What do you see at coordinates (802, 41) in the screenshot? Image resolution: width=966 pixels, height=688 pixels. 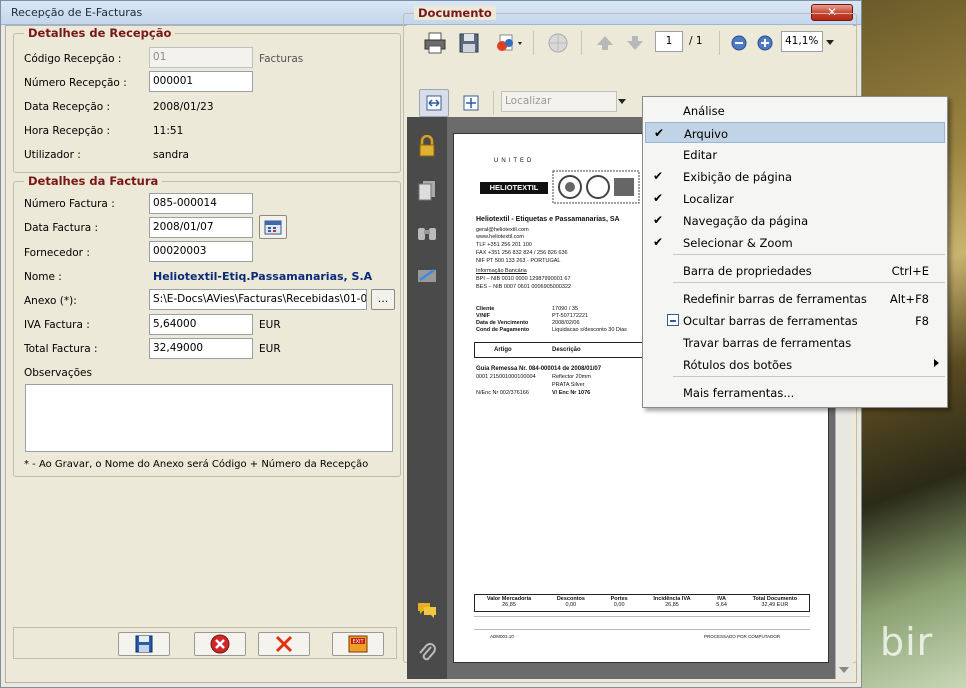 I see `zoom-level-input: 41,1%` at bounding box center [802, 41].